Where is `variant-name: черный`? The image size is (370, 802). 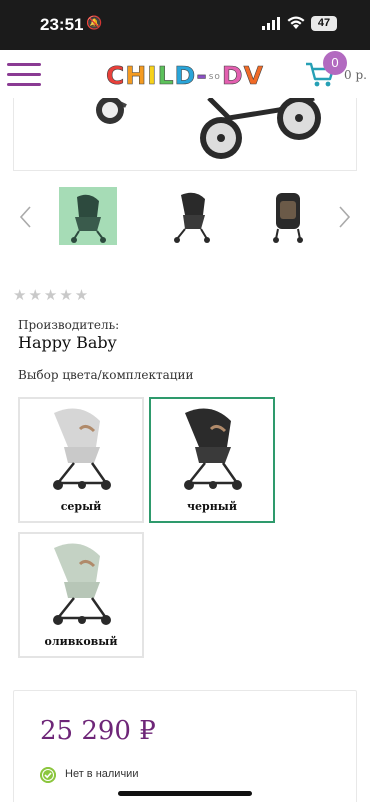 variant-name: черный is located at coordinates (212, 506).